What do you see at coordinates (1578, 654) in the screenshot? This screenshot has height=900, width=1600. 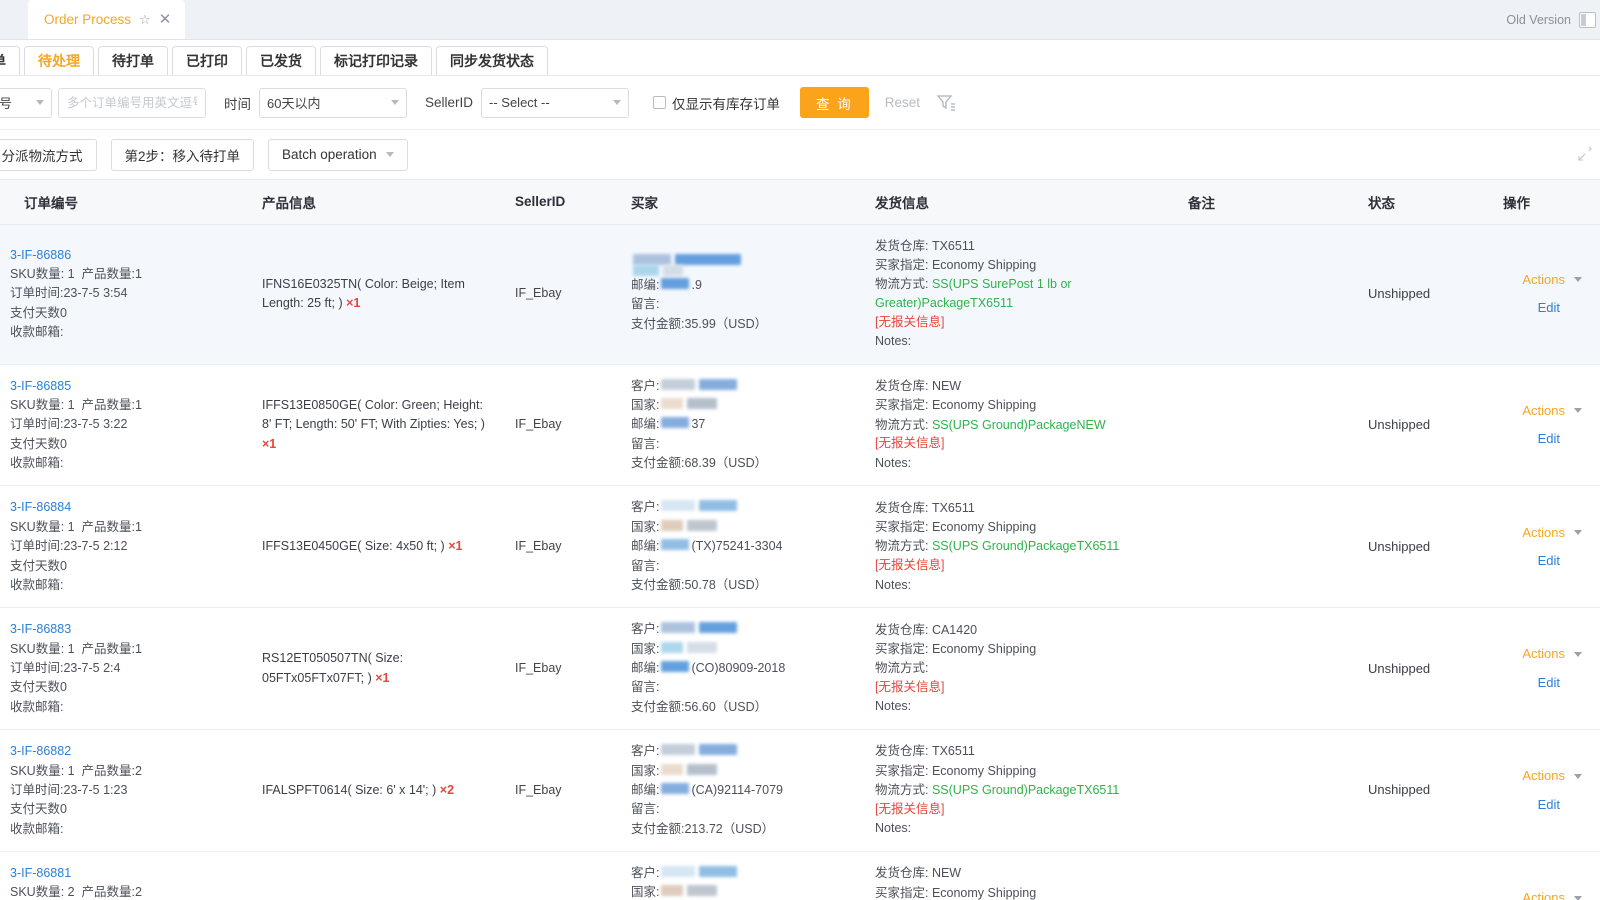 I see `chevron-down-icon` at bounding box center [1578, 654].